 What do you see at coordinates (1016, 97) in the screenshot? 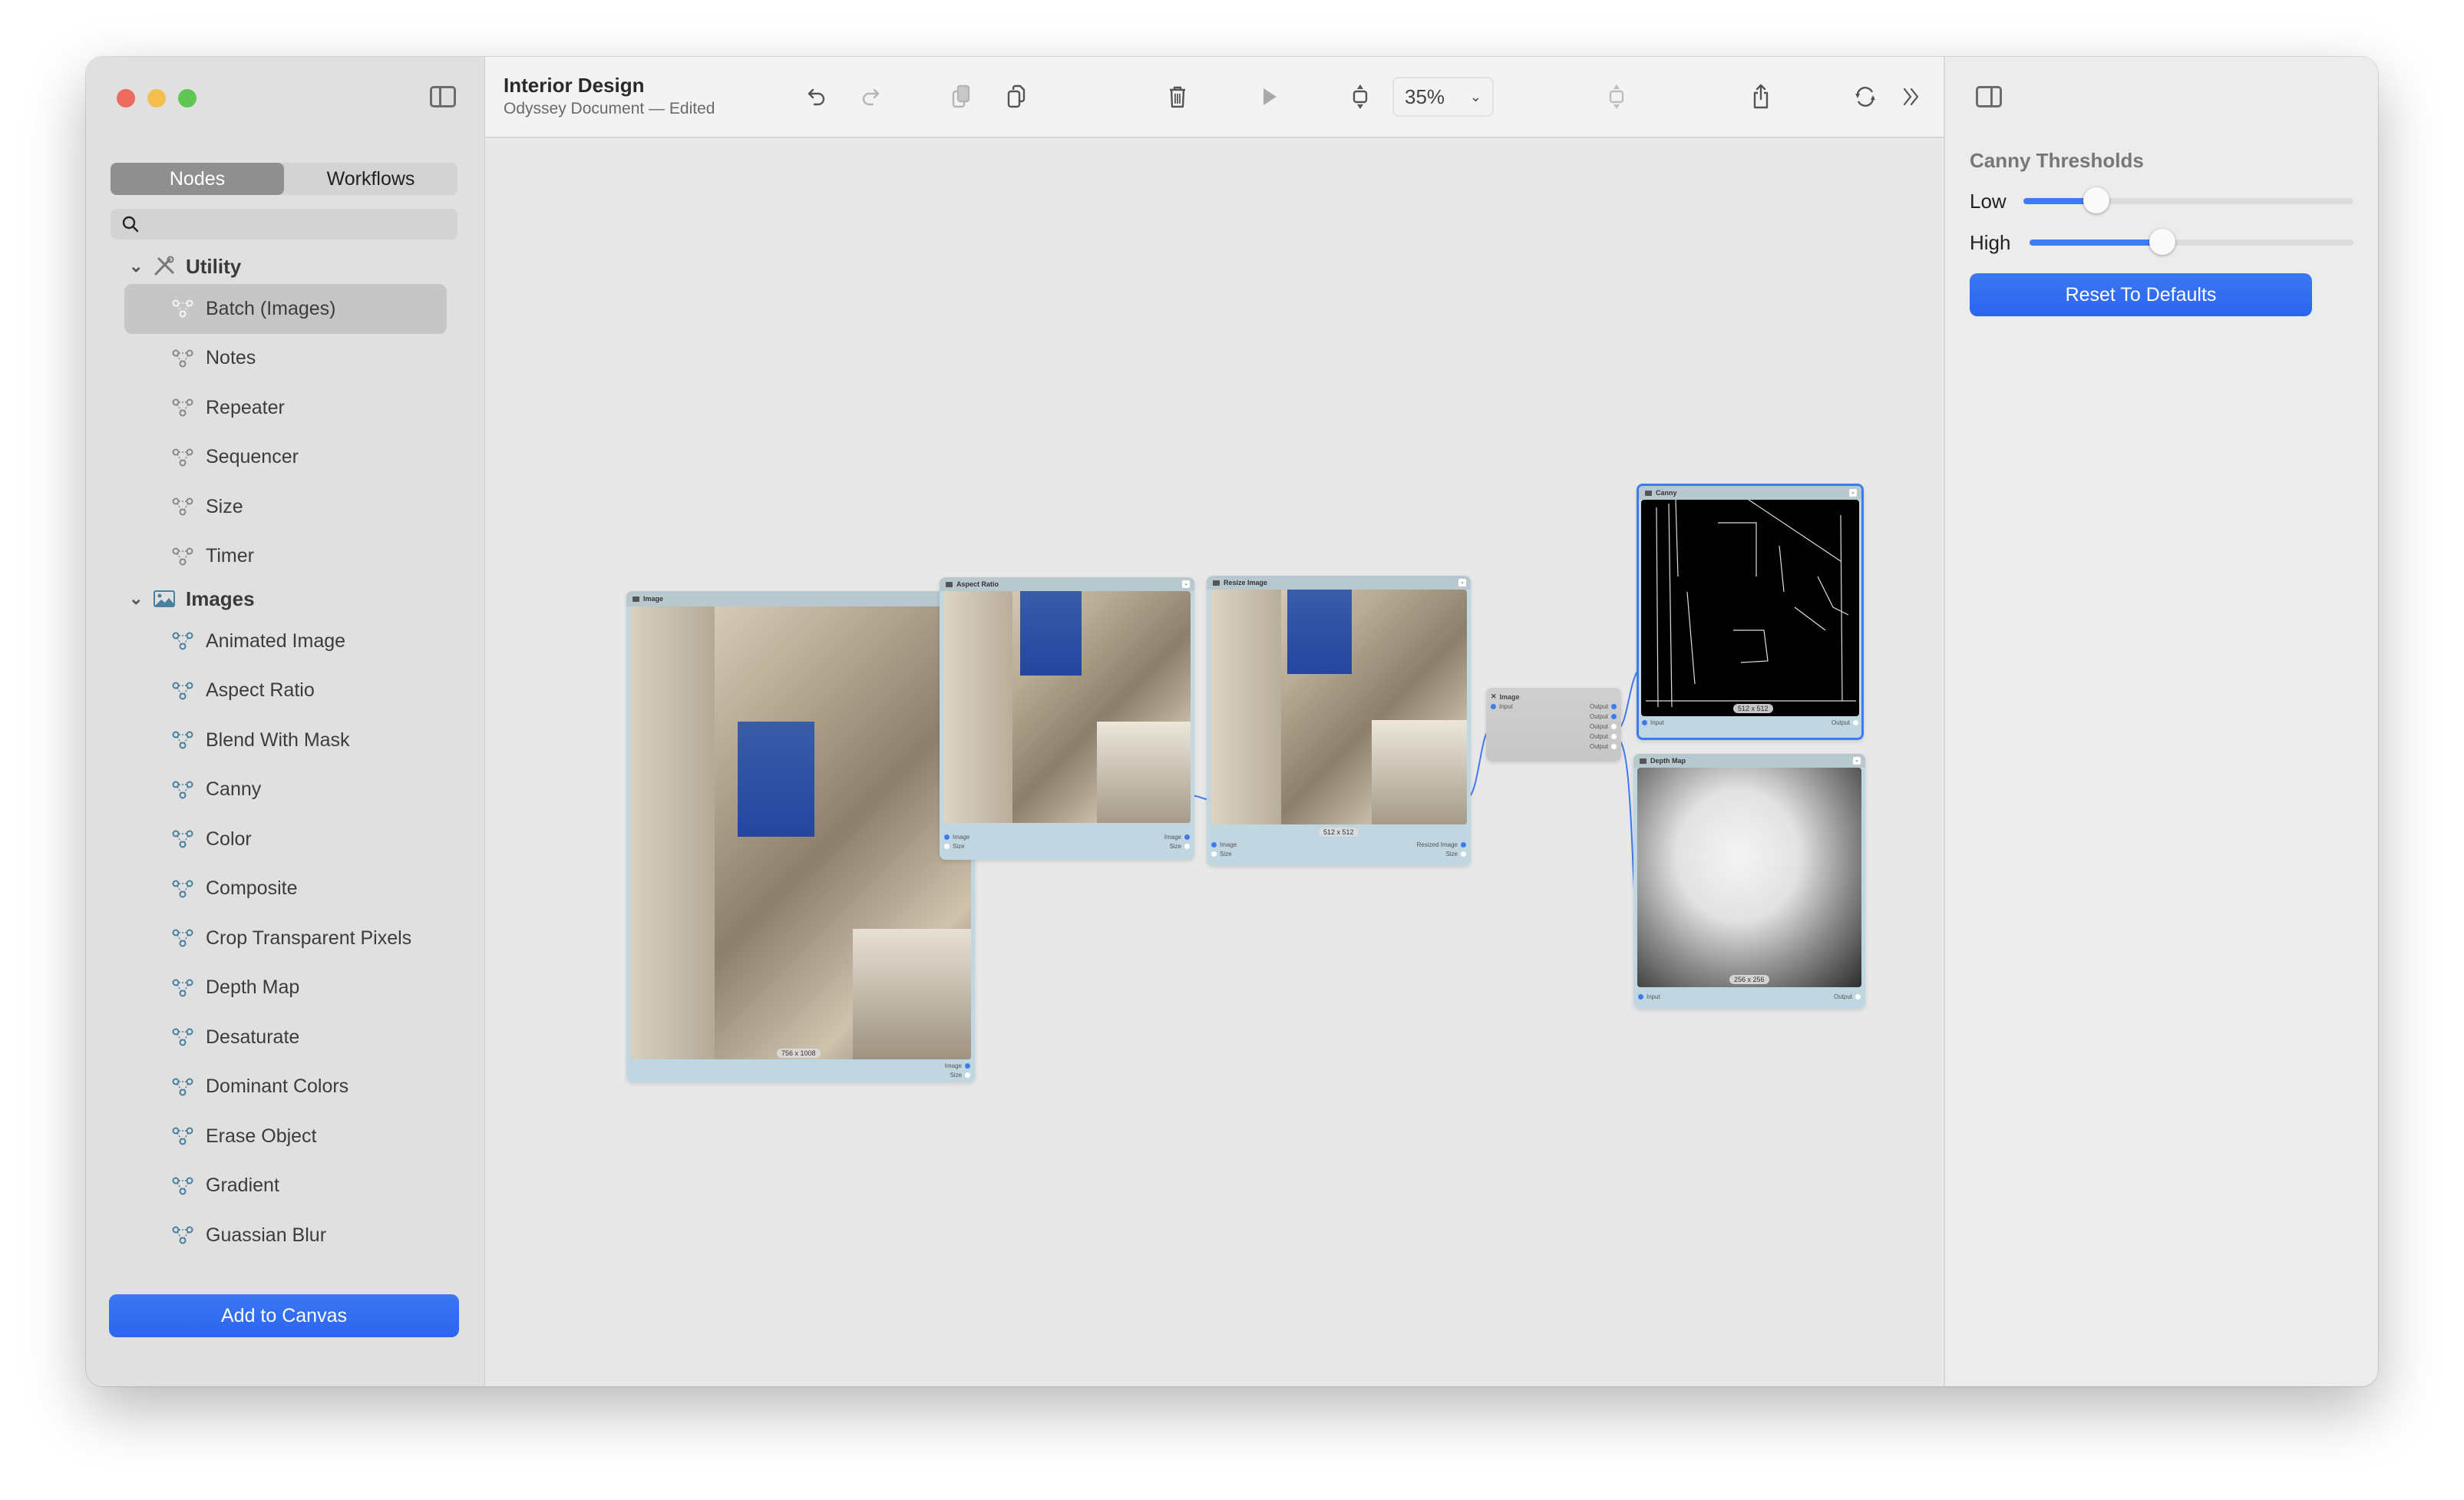
I see `paste-button` at bounding box center [1016, 97].